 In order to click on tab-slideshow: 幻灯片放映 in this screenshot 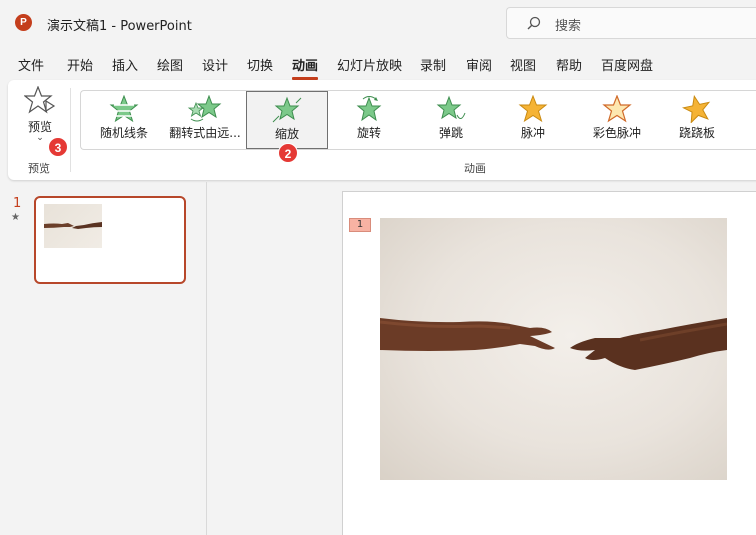, I will do `click(369, 64)`.